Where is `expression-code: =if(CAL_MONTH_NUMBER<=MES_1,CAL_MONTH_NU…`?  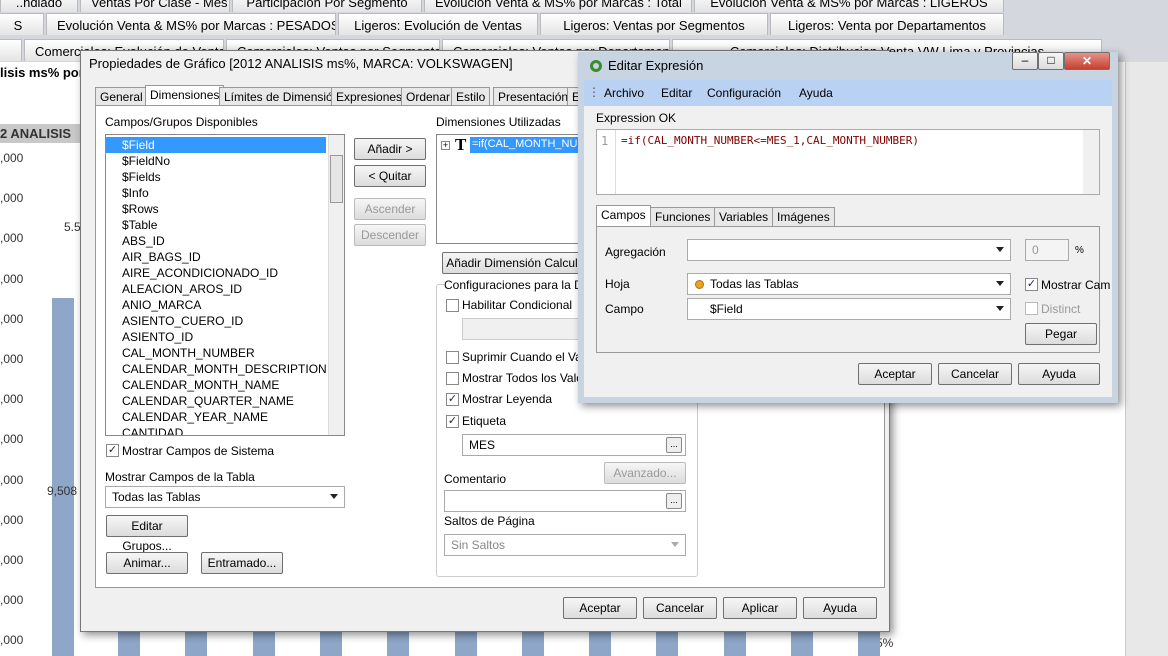 expression-code: =if(CAL_MONTH_NUMBER<=MES_1,CAL_MONTH_NU… is located at coordinates (770, 140).